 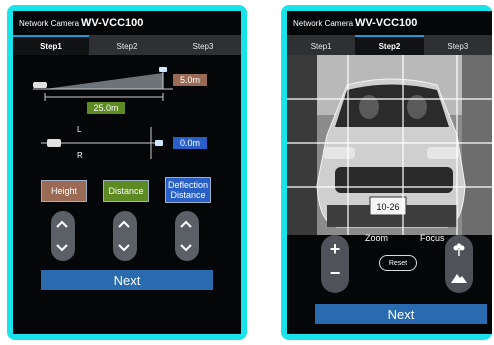 I want to click on focus-label: Focus, so click(x=432, y=238).